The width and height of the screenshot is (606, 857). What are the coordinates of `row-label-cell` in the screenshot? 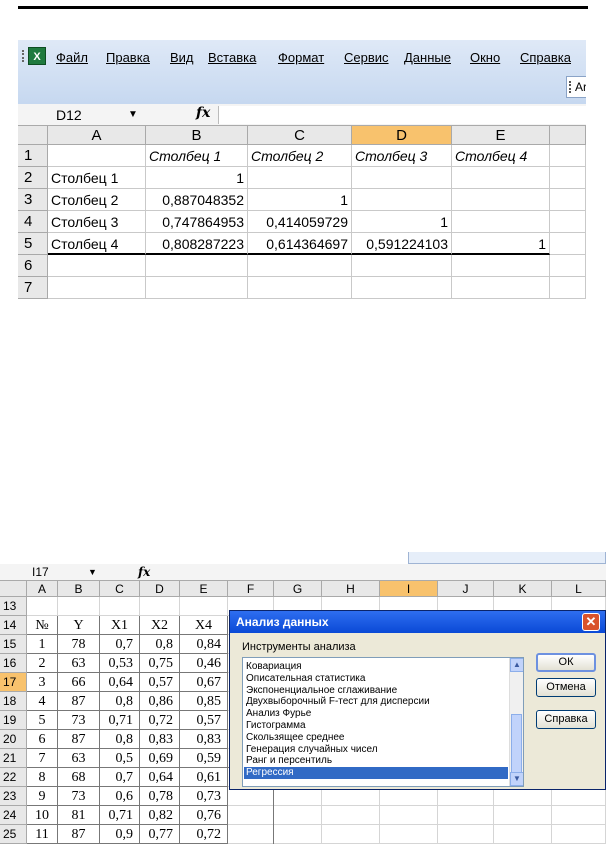 It's located at (97, 288).